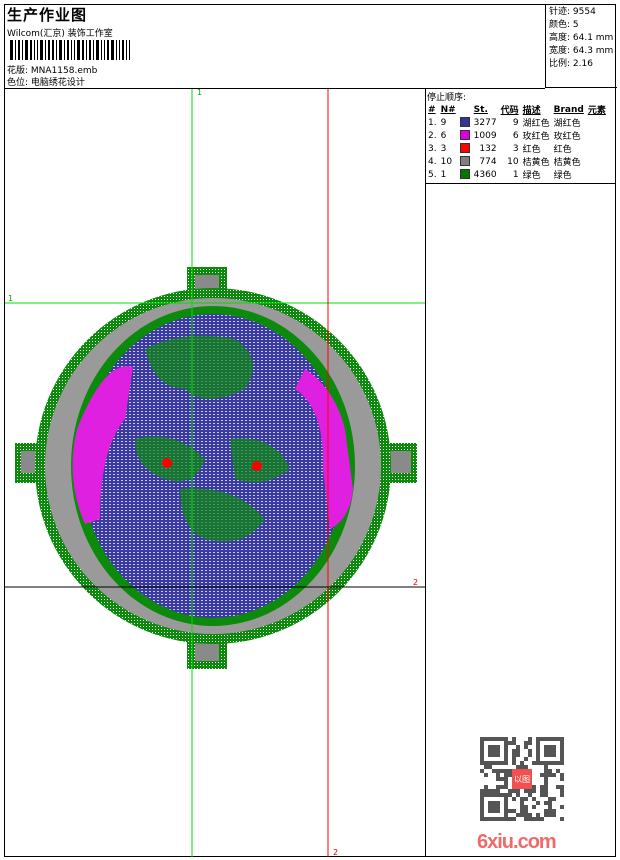 The width and height of the screenshot is (620, 860). I want to click on watermark-site: 6xiu.com, so click(517, 842).